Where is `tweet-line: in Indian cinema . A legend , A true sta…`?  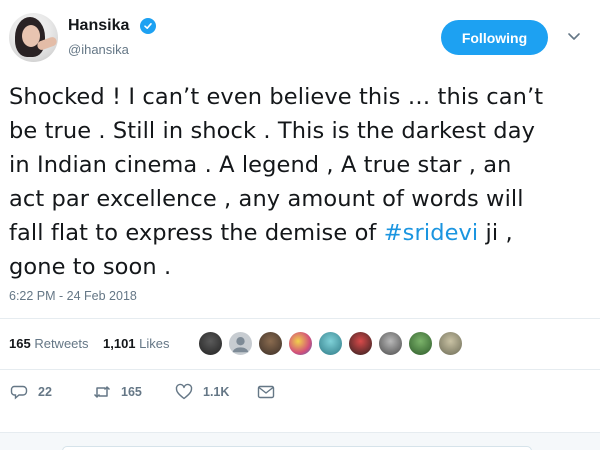 tweet-line: in Indian cinema . A legend , A true sta… is located at coordinates (260, 165).